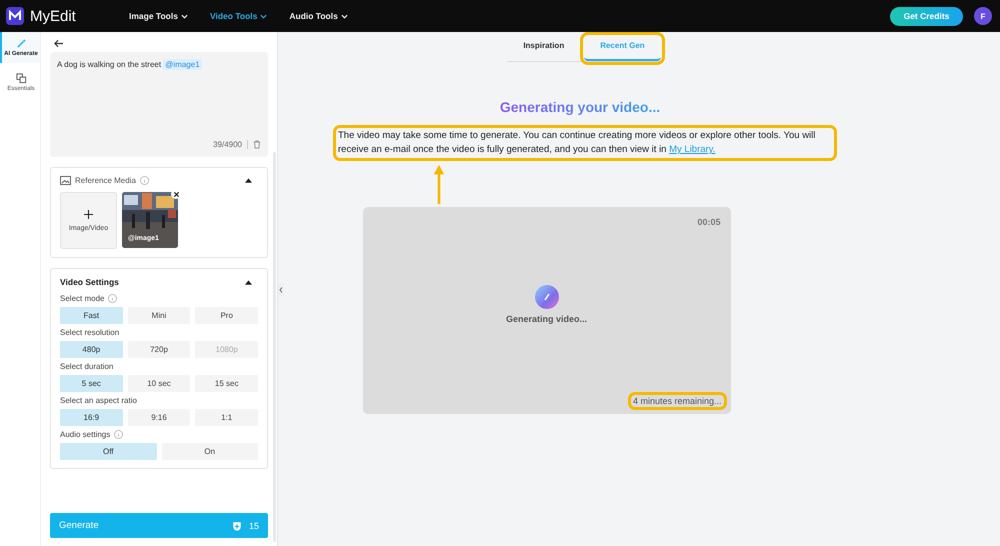 The image size is (1000, 546). Describe the element at coordinates (257, 144) in the screenshot. I see `trash-icon` at that location.